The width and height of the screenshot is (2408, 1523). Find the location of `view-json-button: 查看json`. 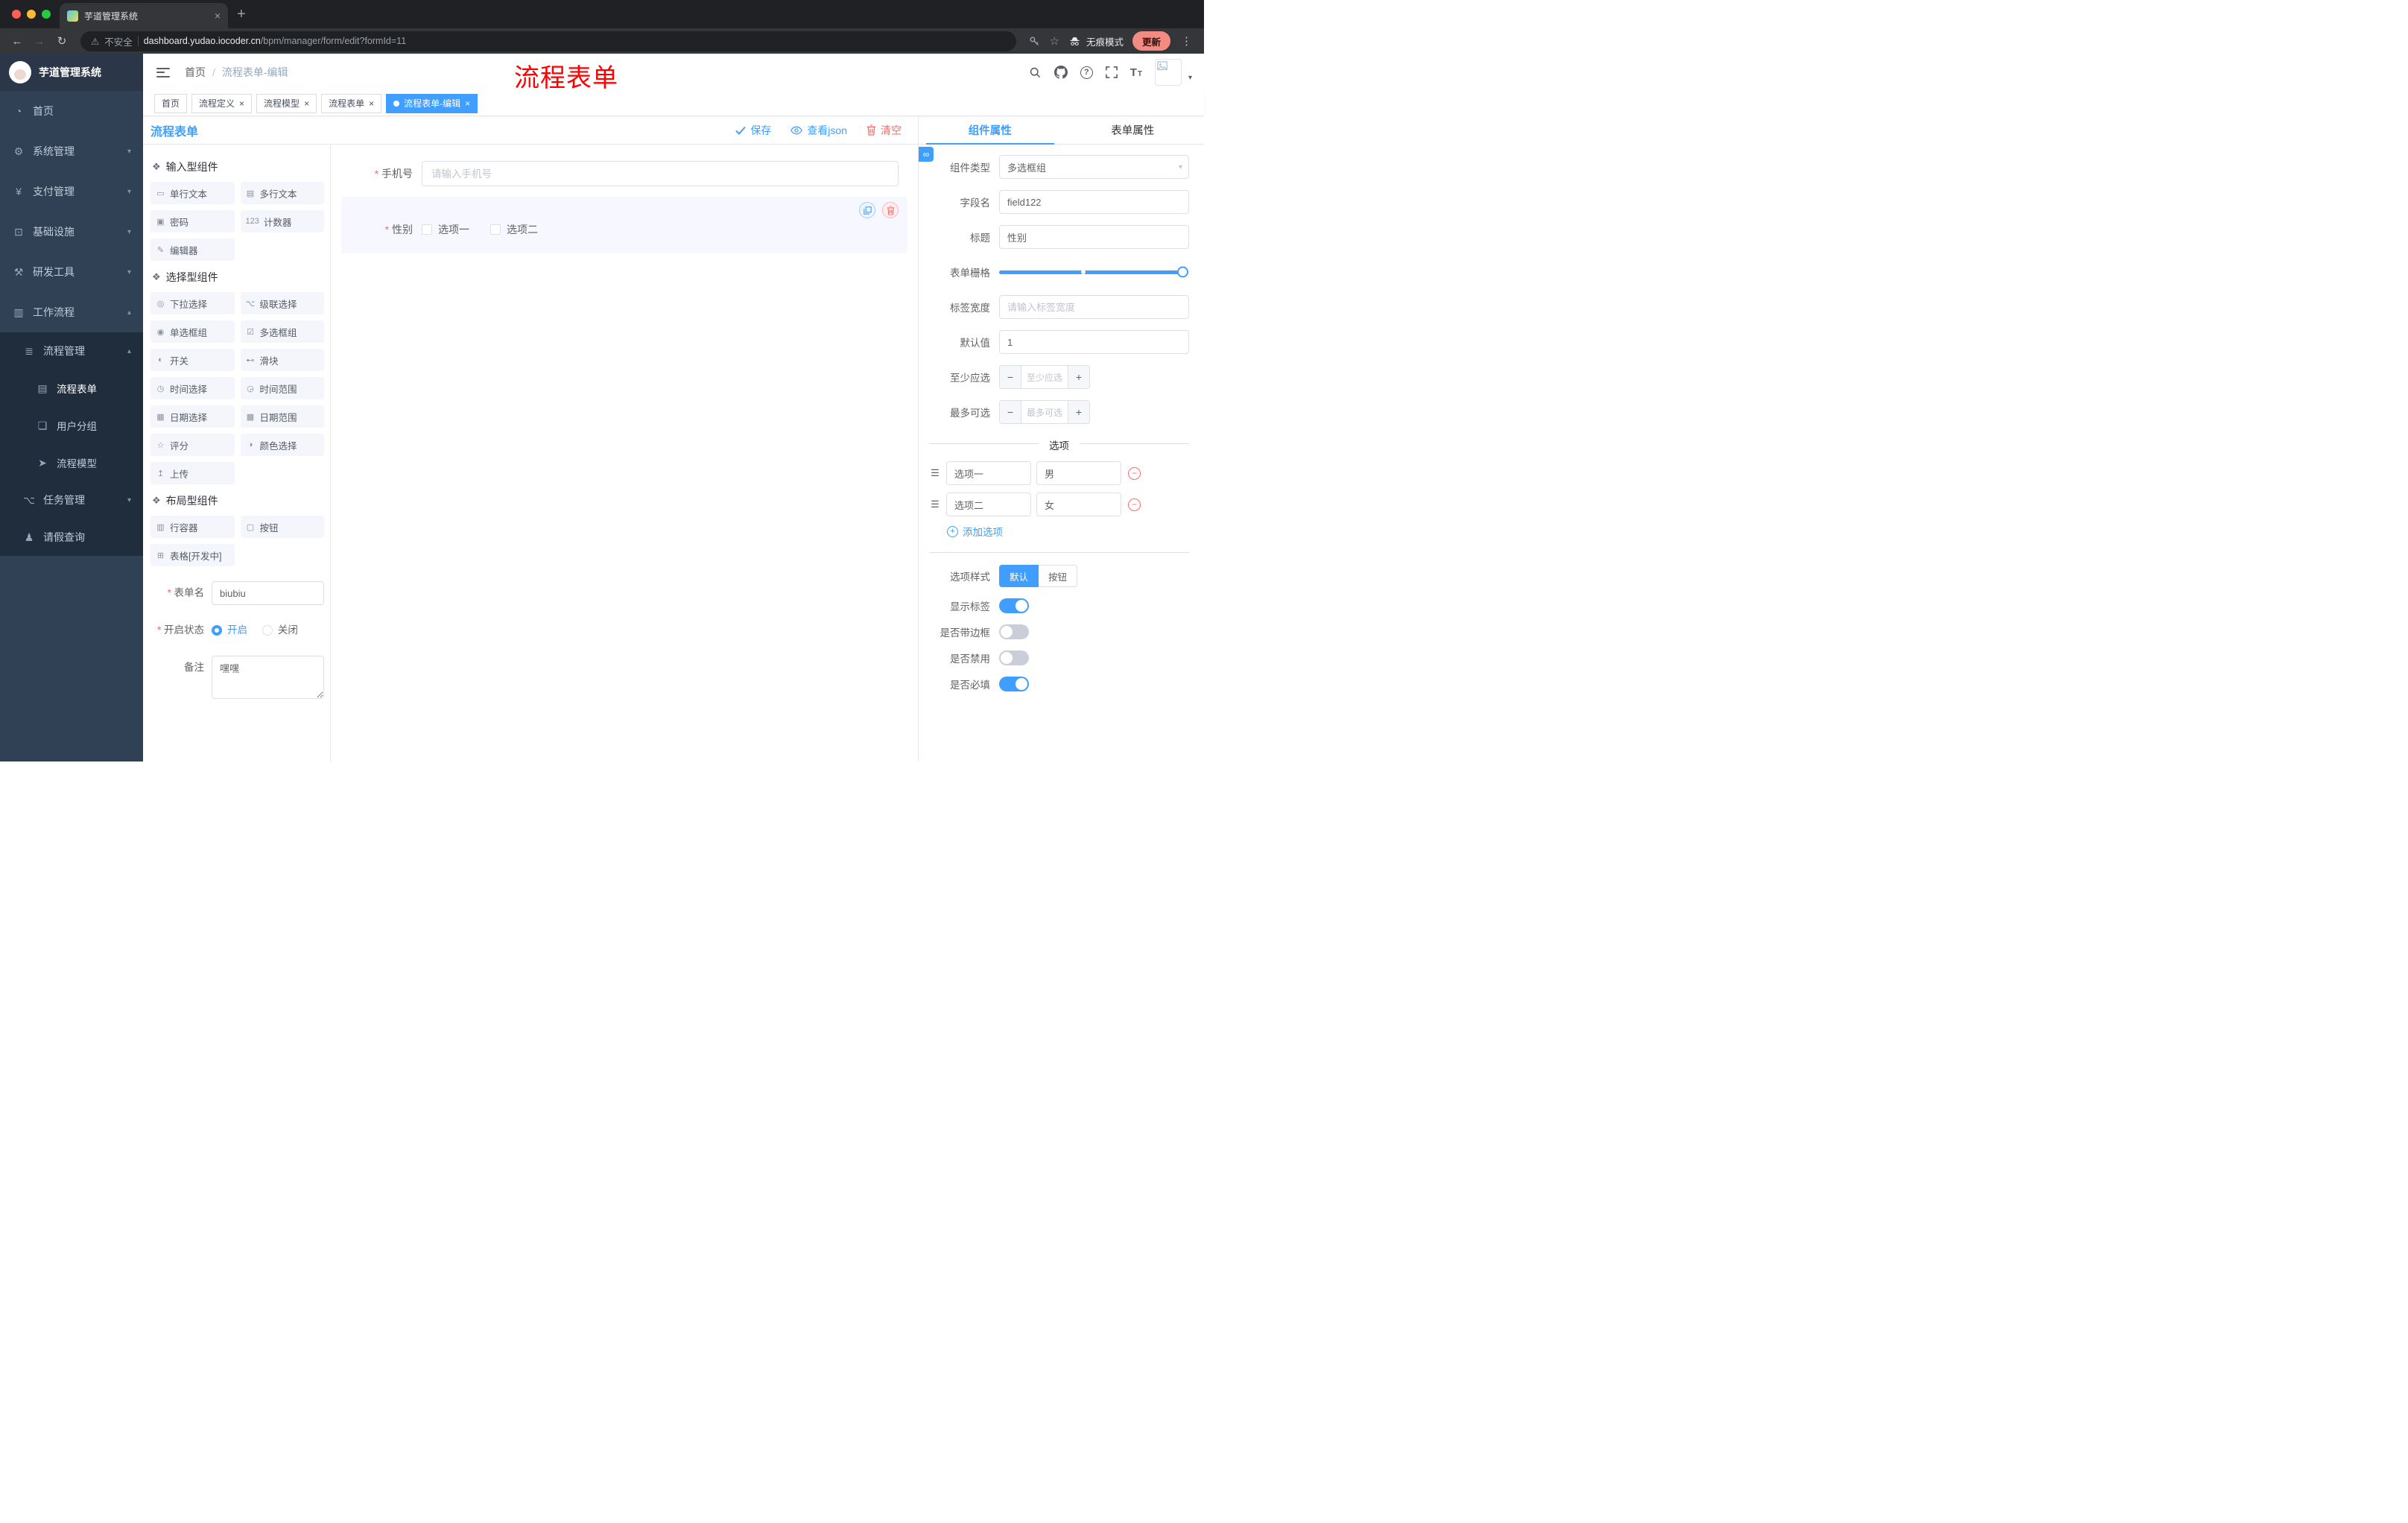

view-json-button: 查看json is located at coordinates (818, 131).